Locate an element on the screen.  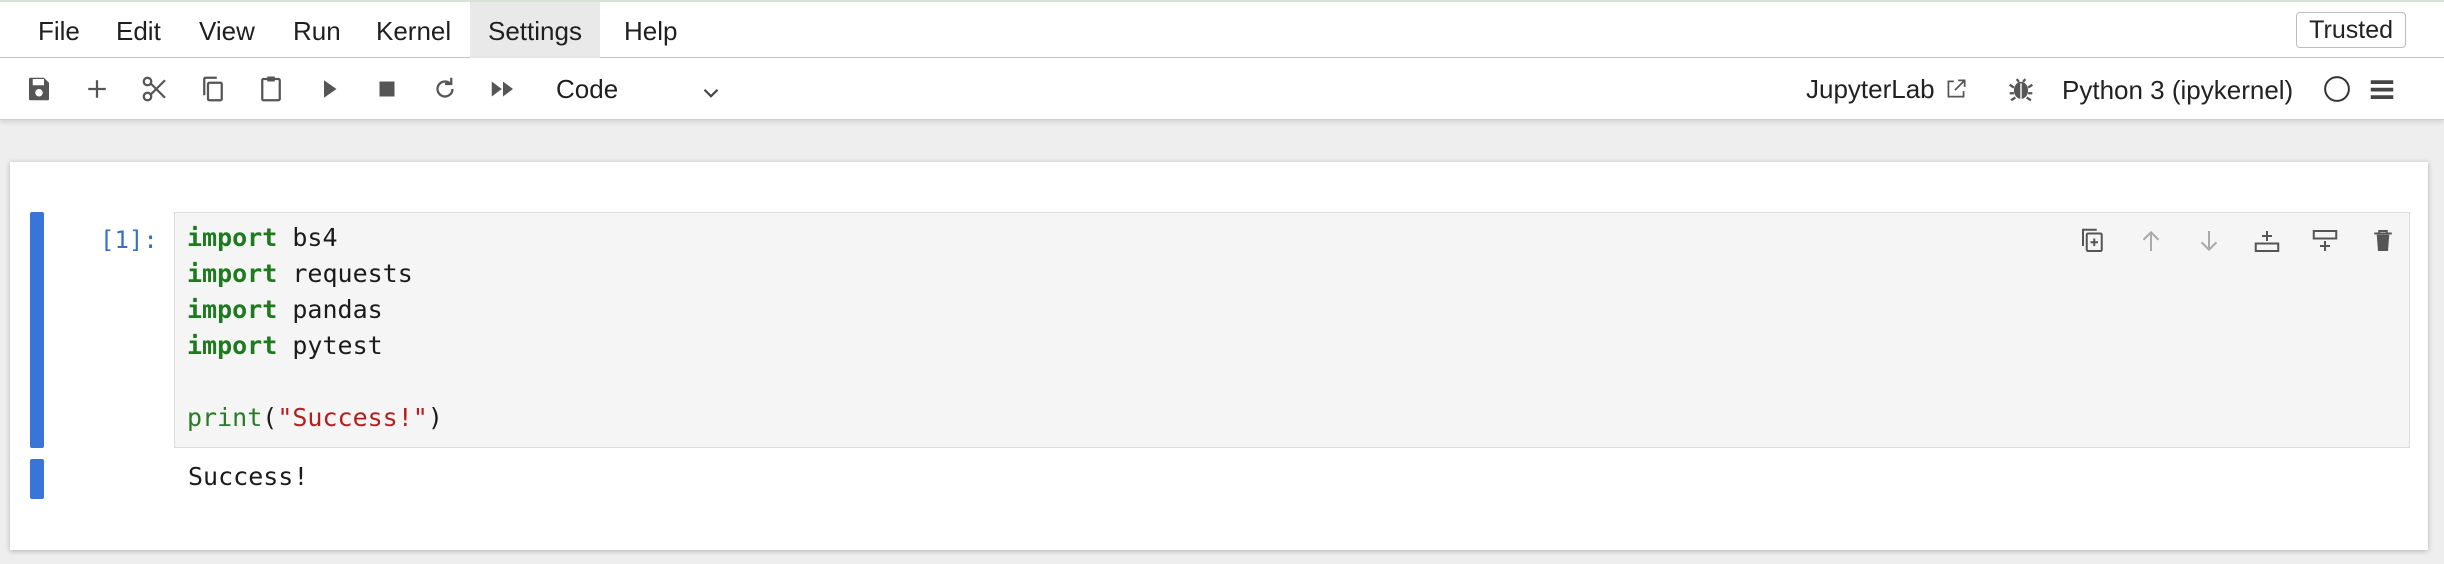
kernel-idle-circle-icon is located at coordinates (2337, 89).